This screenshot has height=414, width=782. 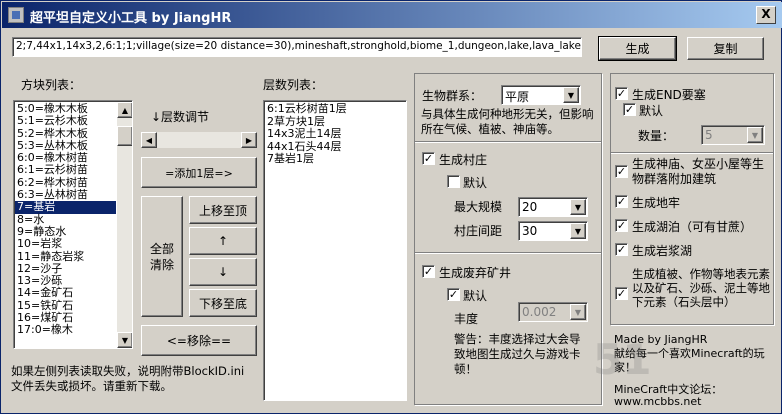 What do you see at coordinates (124, 110) in the screenshot?
I see `scroll-up-button: ▲` at bounding box center [124, 110].